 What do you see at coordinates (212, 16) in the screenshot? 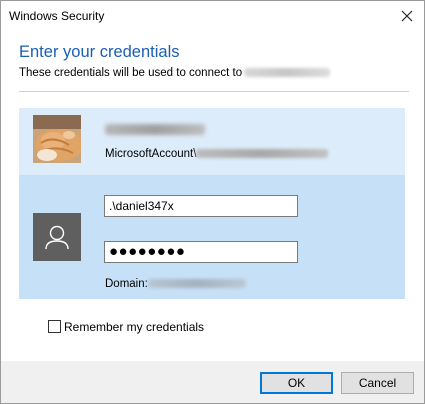
I see `title-bar: Windows Security` at bounding box center [212, 16].